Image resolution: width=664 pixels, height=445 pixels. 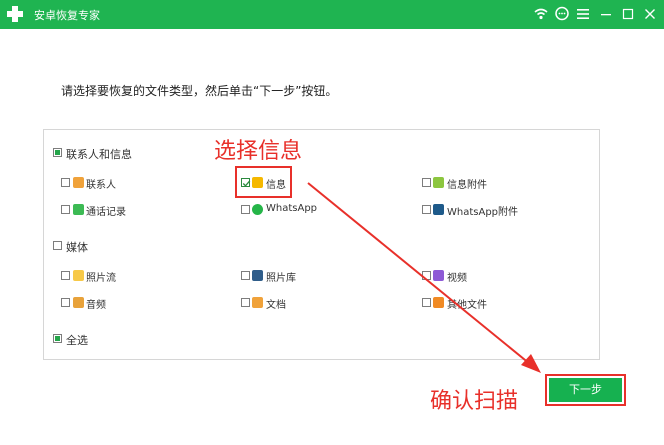 I want to click on documents-checkbox, so click(x=245, y=302).